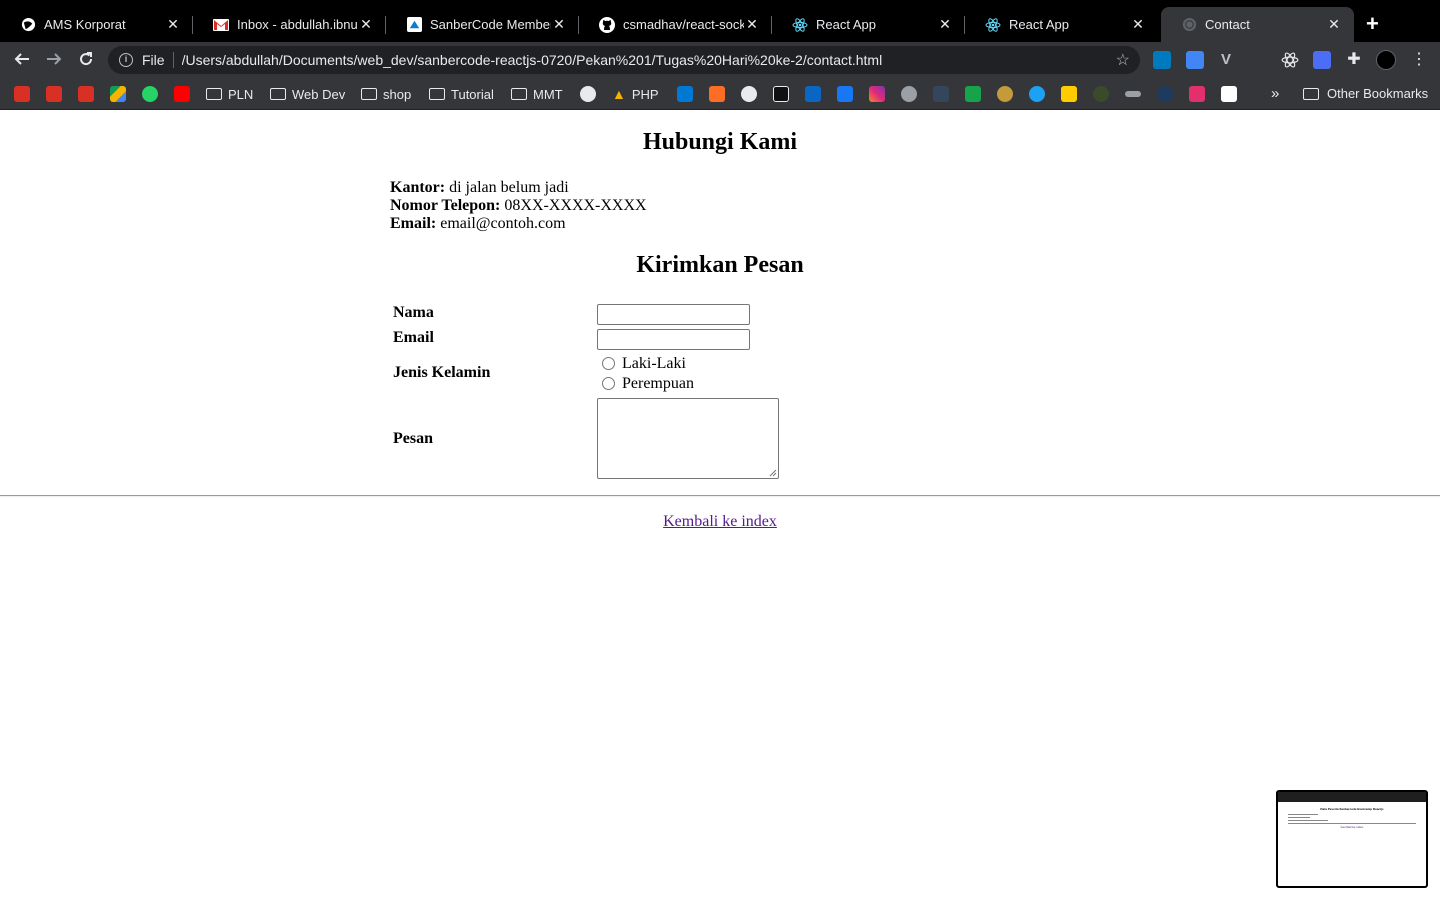  I want to click on whatsapp-icon, so click(150, 94).